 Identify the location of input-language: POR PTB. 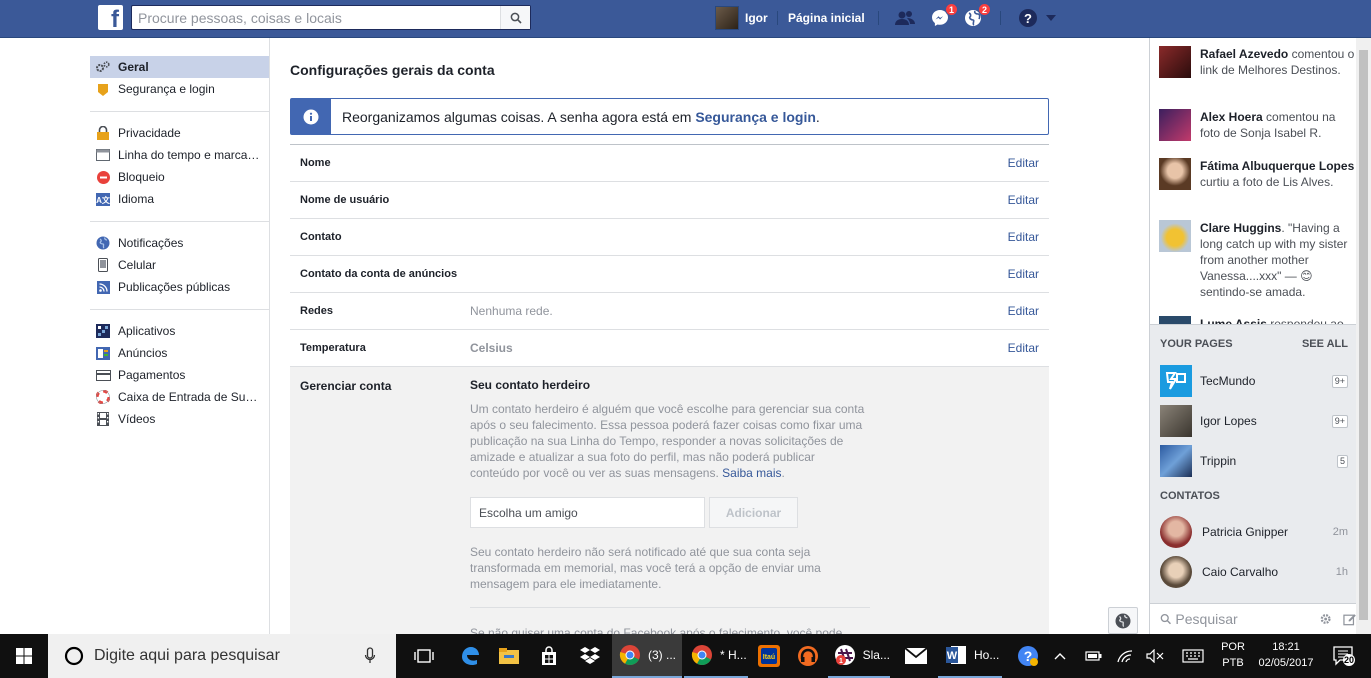
(1233, 655).